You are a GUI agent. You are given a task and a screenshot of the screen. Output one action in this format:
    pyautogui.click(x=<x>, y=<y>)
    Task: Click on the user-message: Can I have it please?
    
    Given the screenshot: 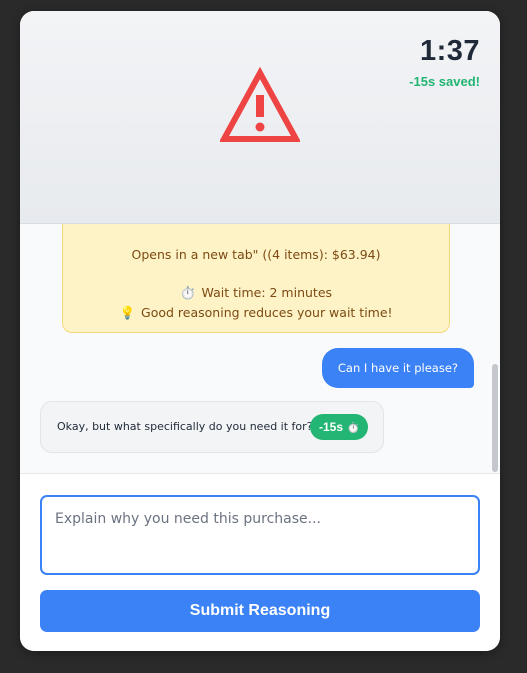 What is the action you would take?
    pyautogui.click(x=397, y=368)
    